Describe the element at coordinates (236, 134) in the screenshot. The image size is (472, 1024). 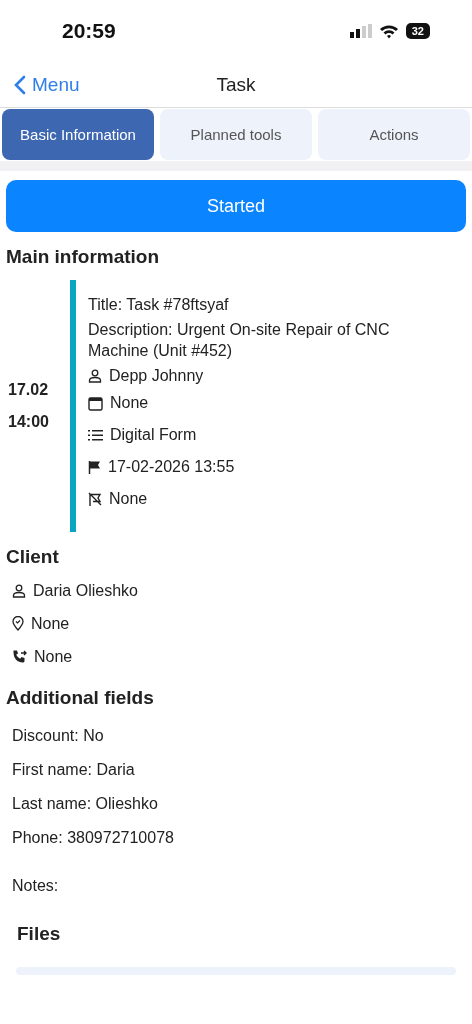
I see `tab: Planned tools` at that location.